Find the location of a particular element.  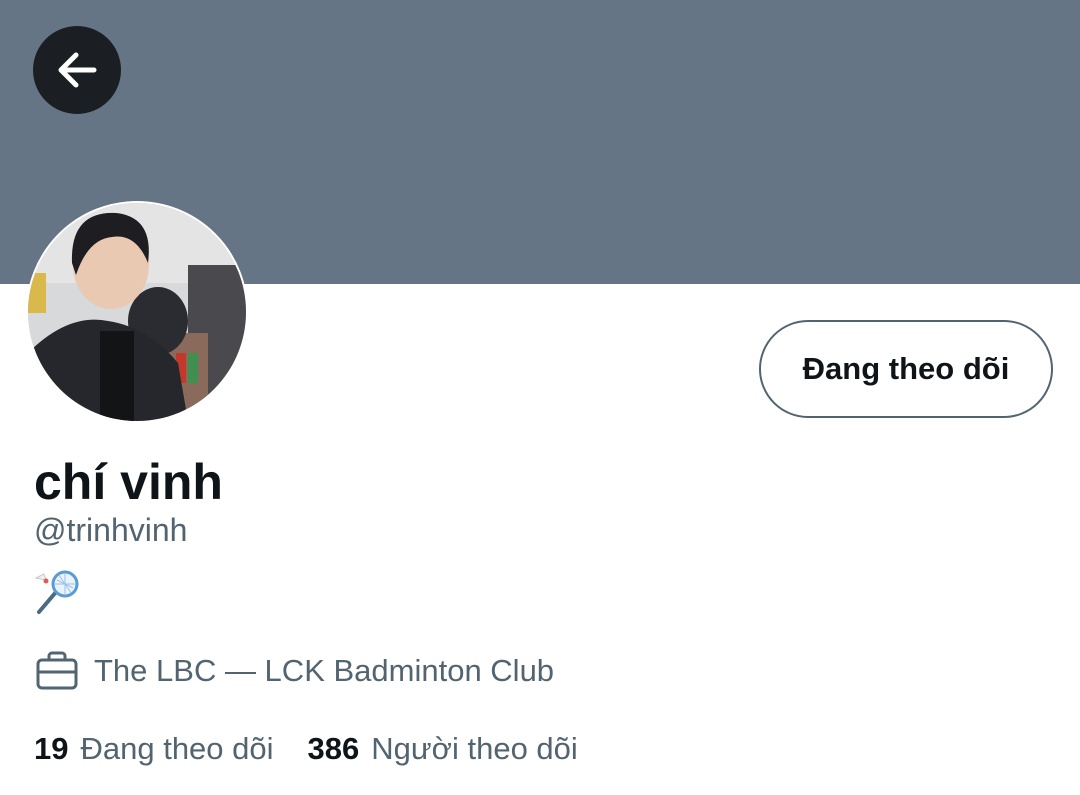

following-button: Đang theo dõi is located at coordinates (906, 369).